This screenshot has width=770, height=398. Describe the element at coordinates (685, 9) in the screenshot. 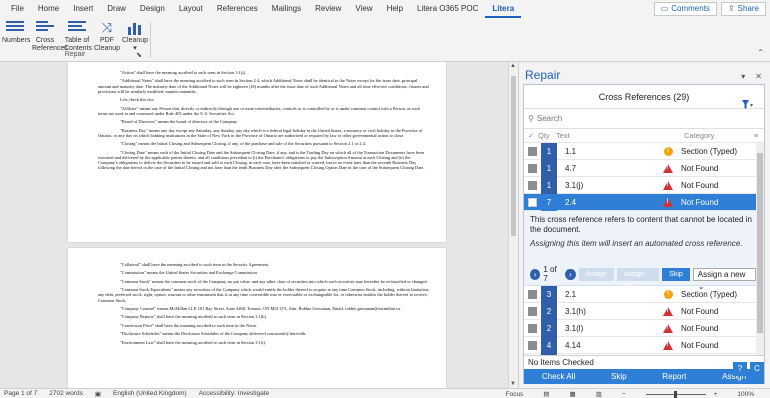

I see `comments-button: ▭ Comments` at that location.